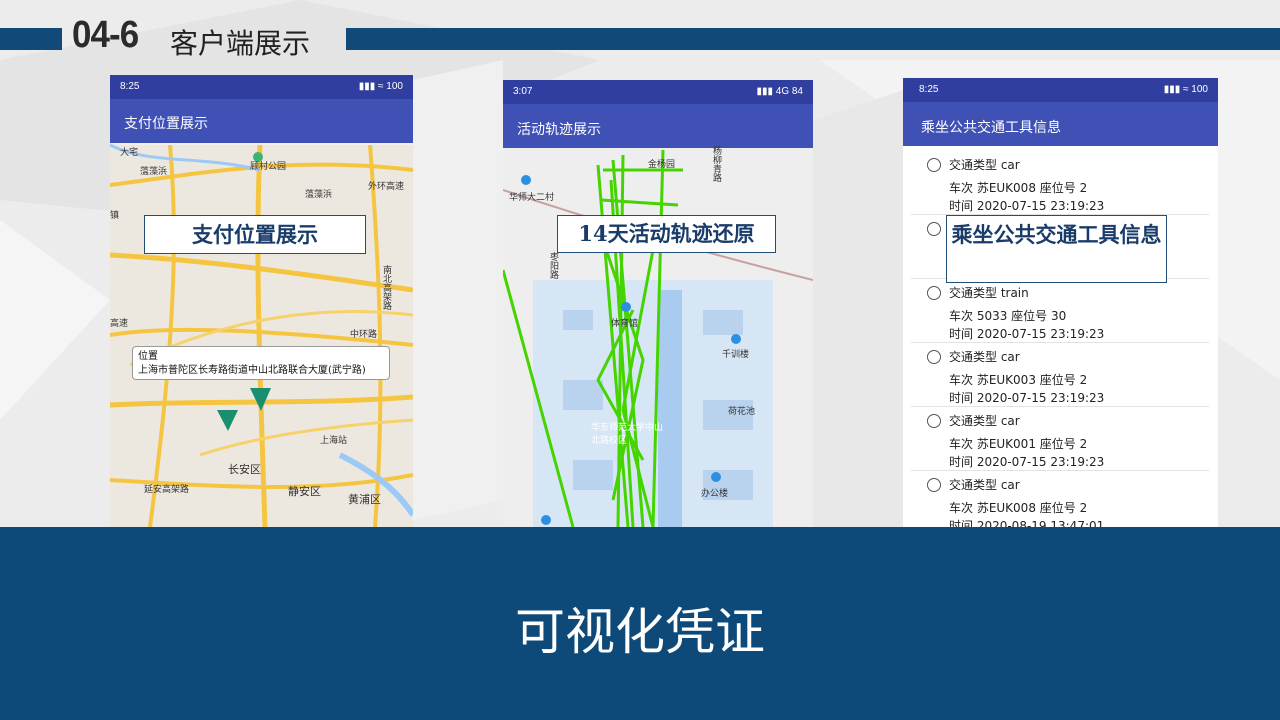  I want to click on section-title: 客户端展示, so click(240, 43).